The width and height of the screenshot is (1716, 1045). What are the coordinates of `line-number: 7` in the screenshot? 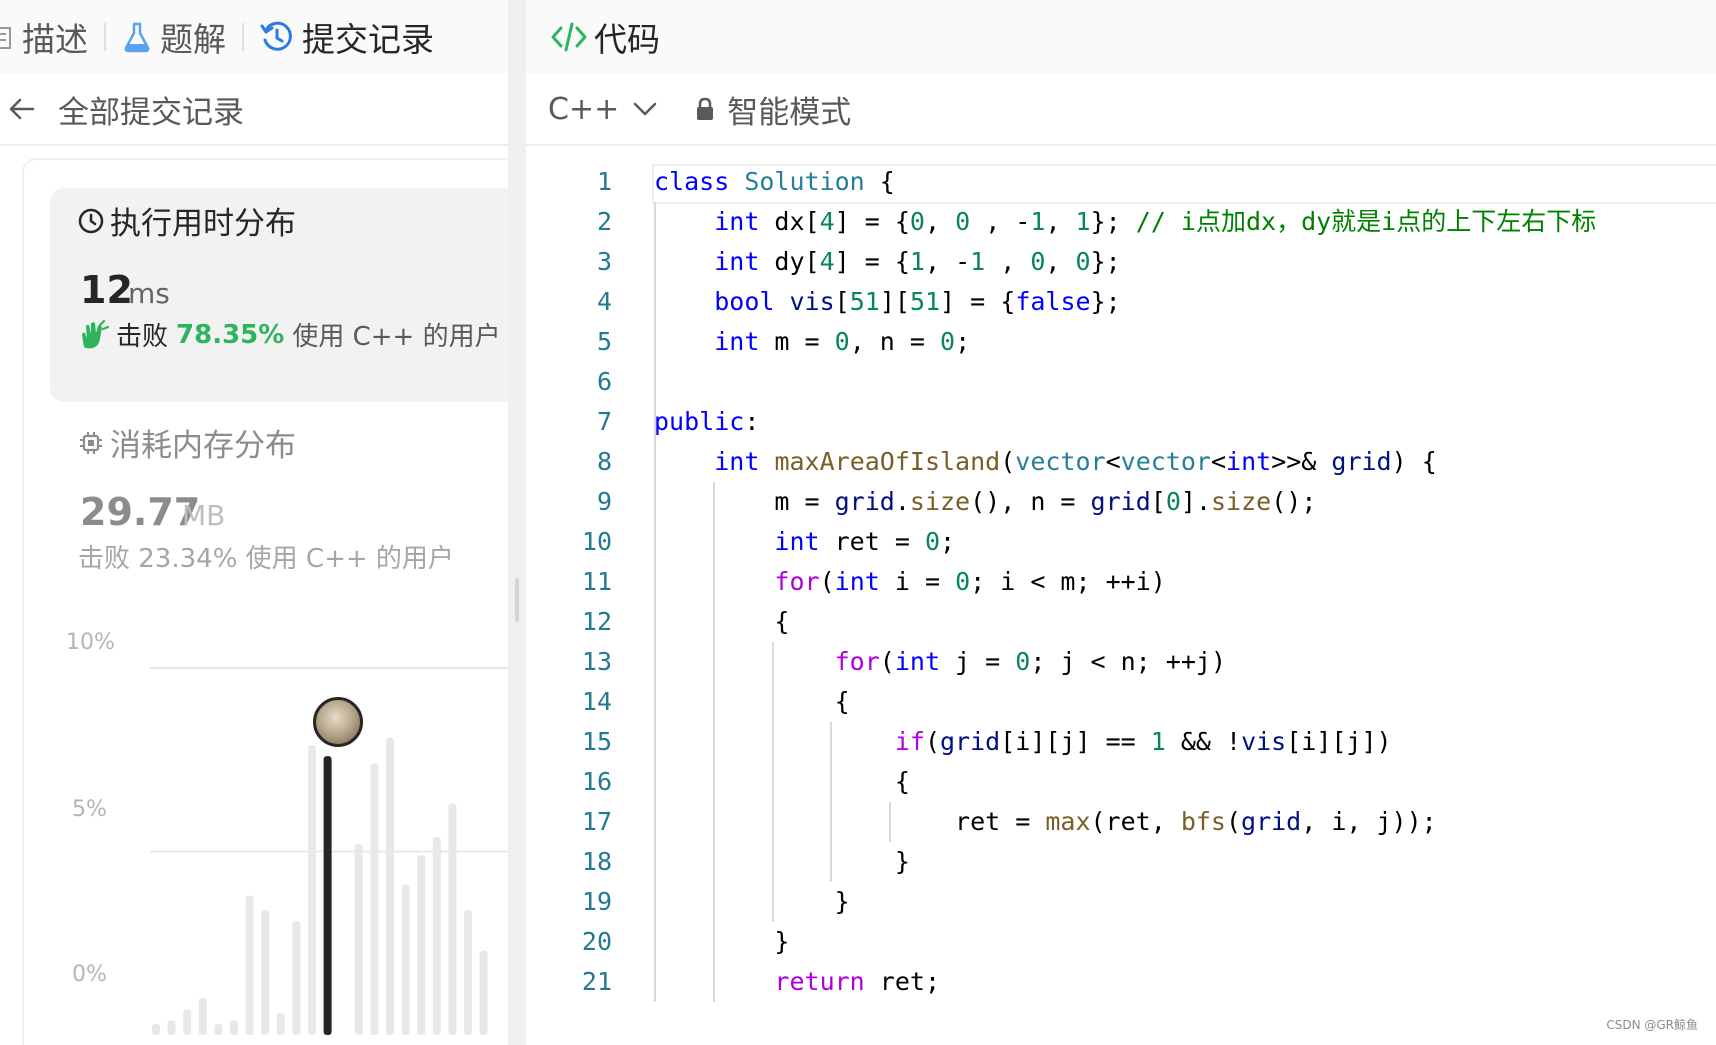 It's located at (604, 421).